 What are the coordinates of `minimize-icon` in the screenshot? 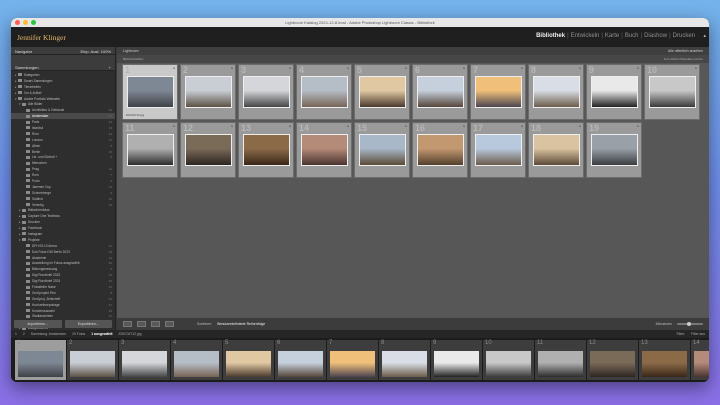 It's located at (25, 22).